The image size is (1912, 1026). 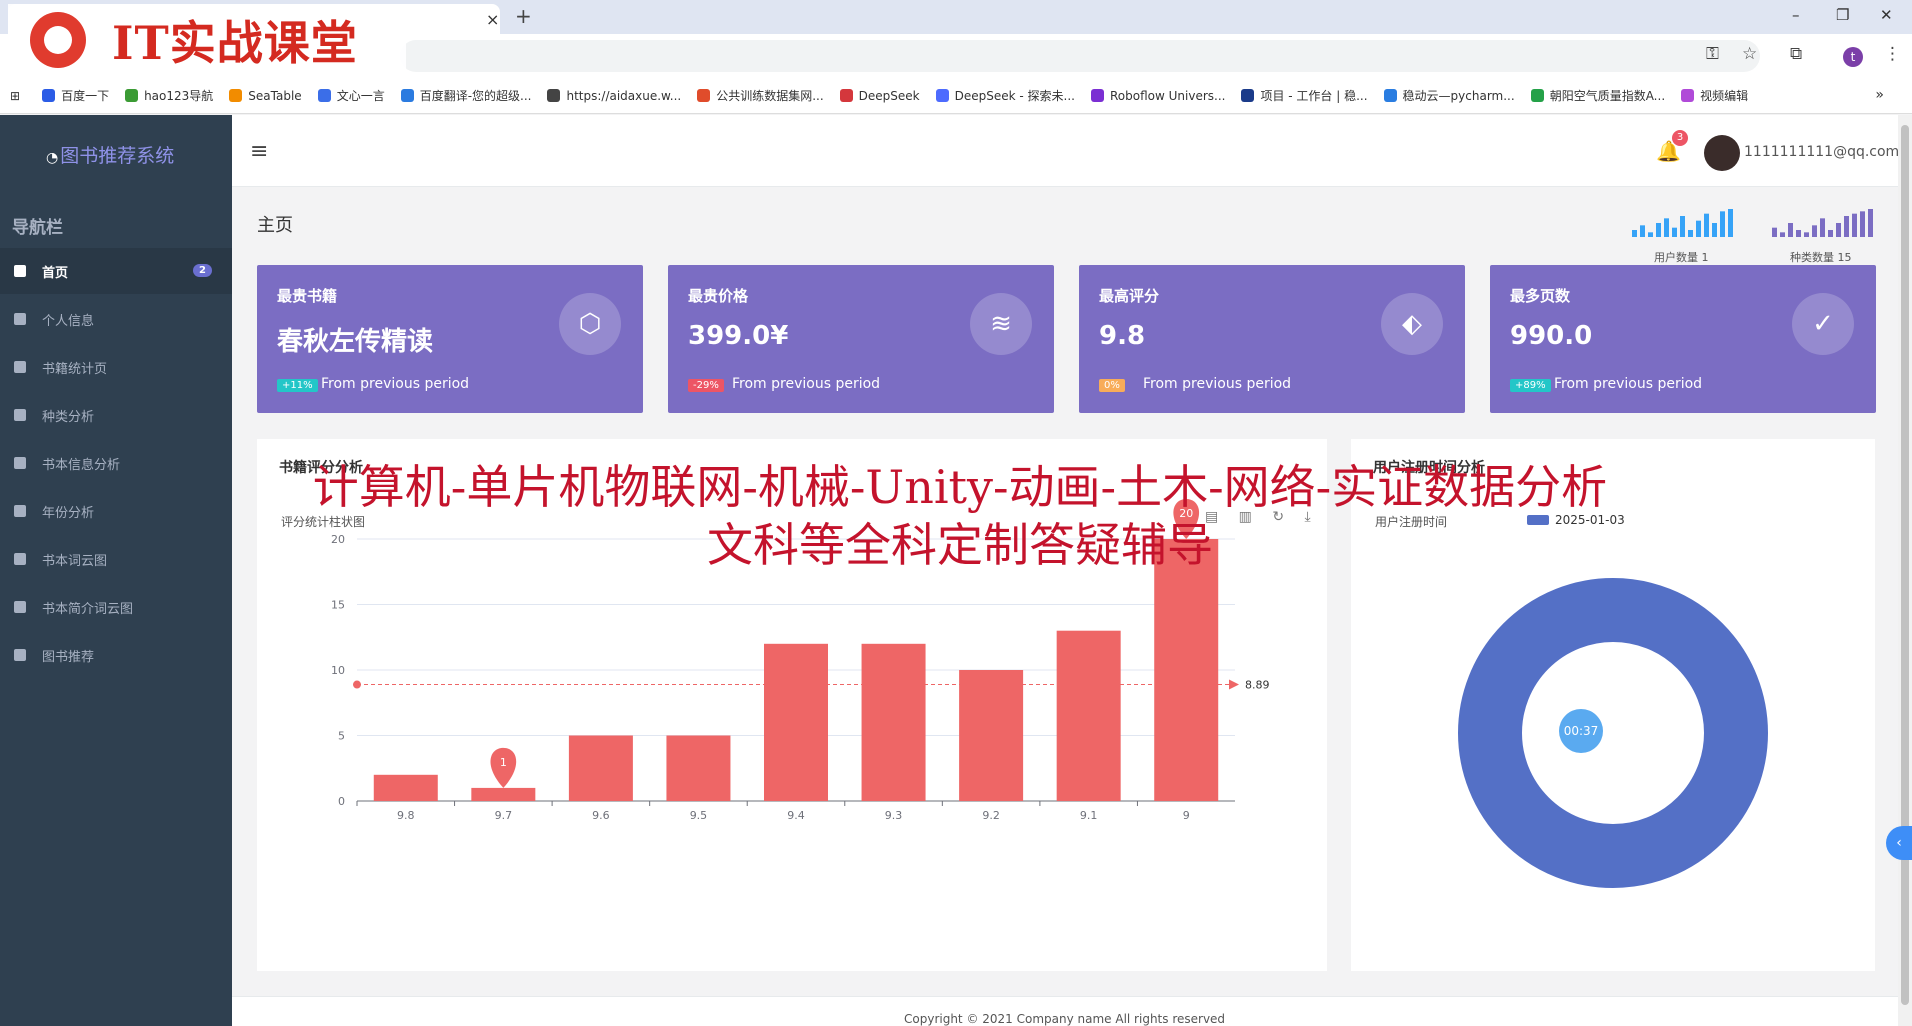 What do you see at coordinates (116, 415) in the screenshot?
I see `sidebar-item: 种类分析` at bounding box center [116, 415].